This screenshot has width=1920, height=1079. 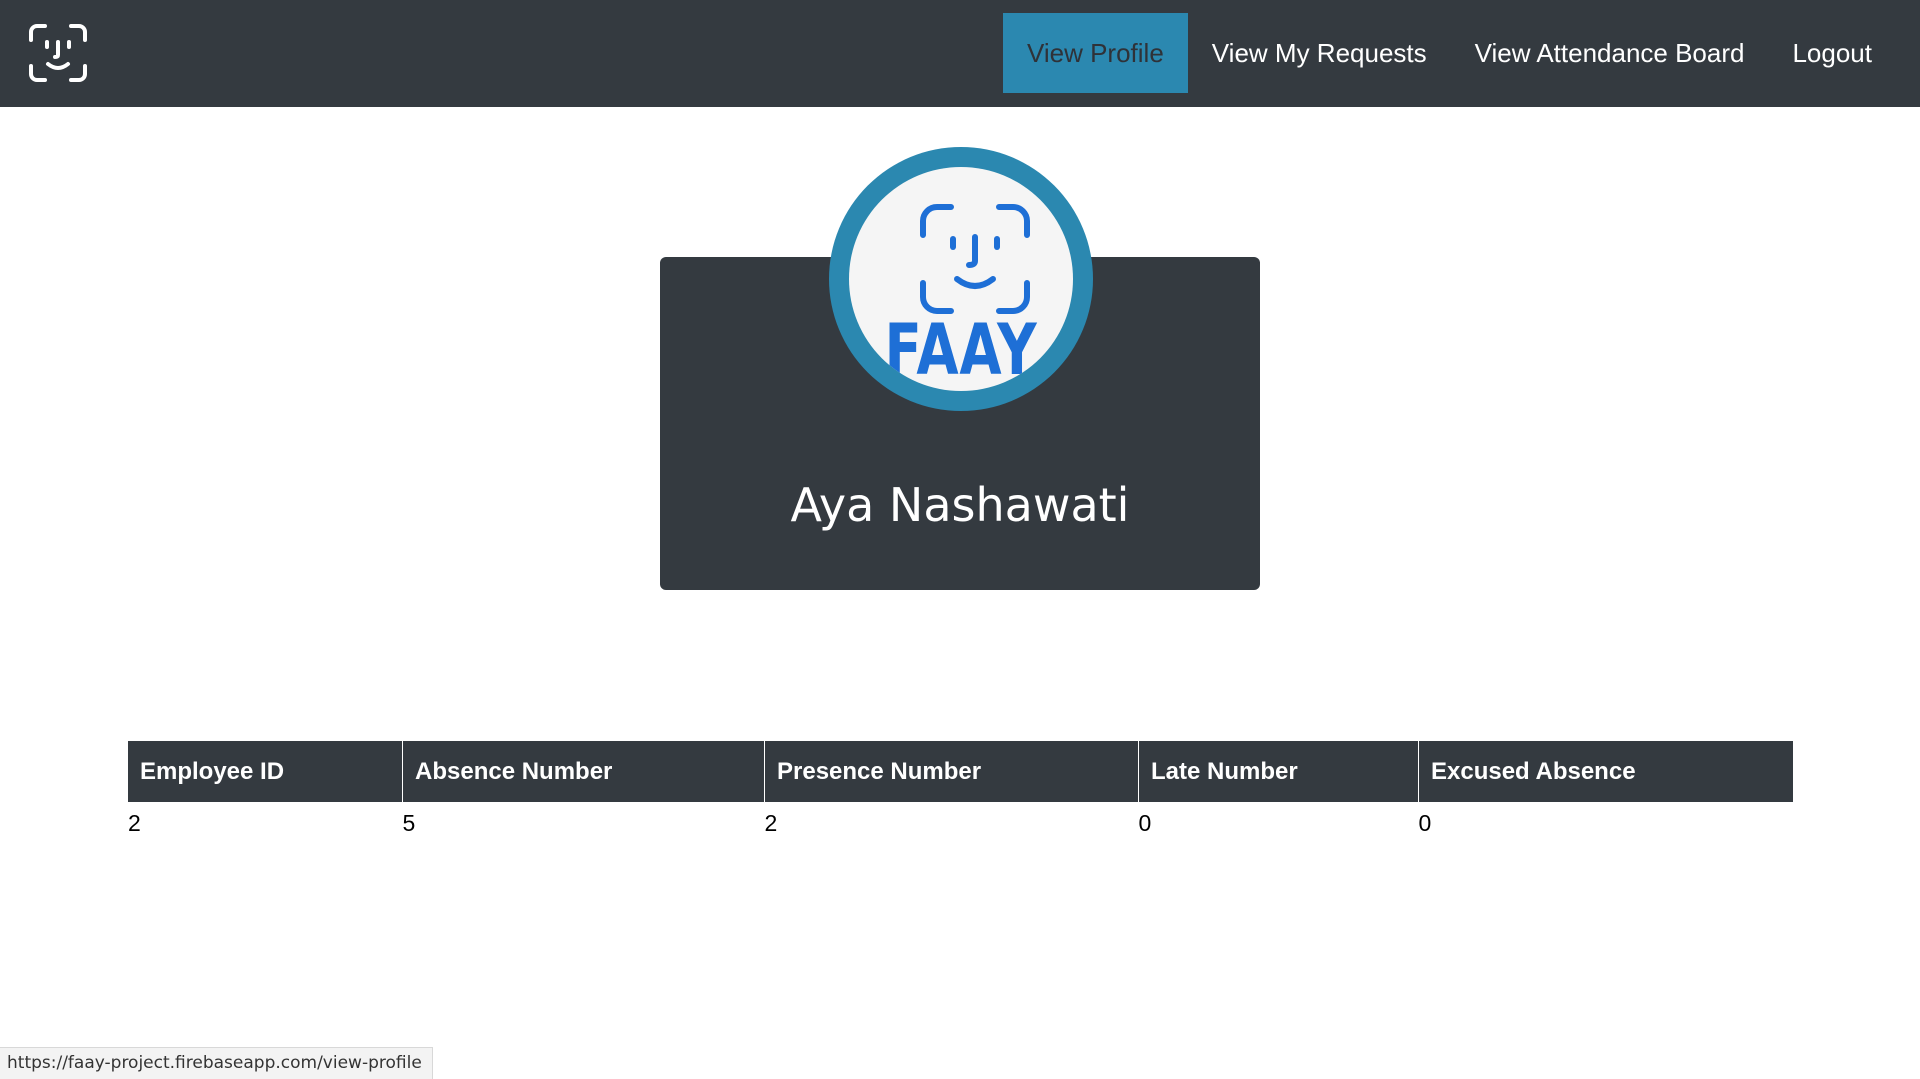 I want to click on avatar: FAAY, so click(x=961, y=279).